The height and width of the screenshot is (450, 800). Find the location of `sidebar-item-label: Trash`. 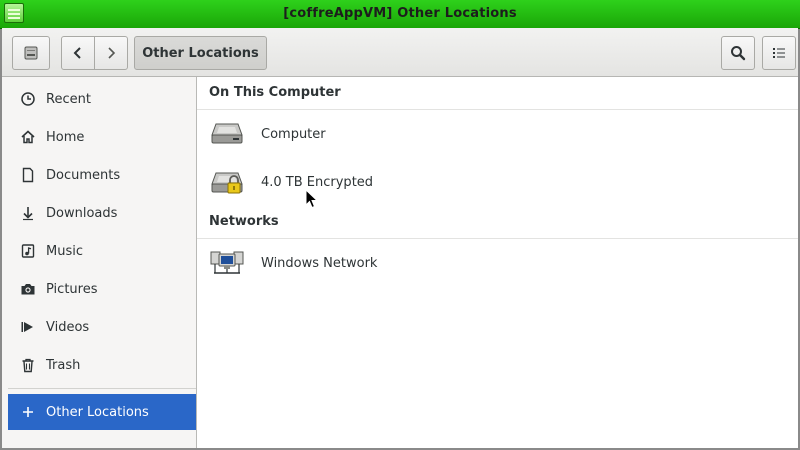

sidebar-item-label: Trash is located at coordinates (63, 365).